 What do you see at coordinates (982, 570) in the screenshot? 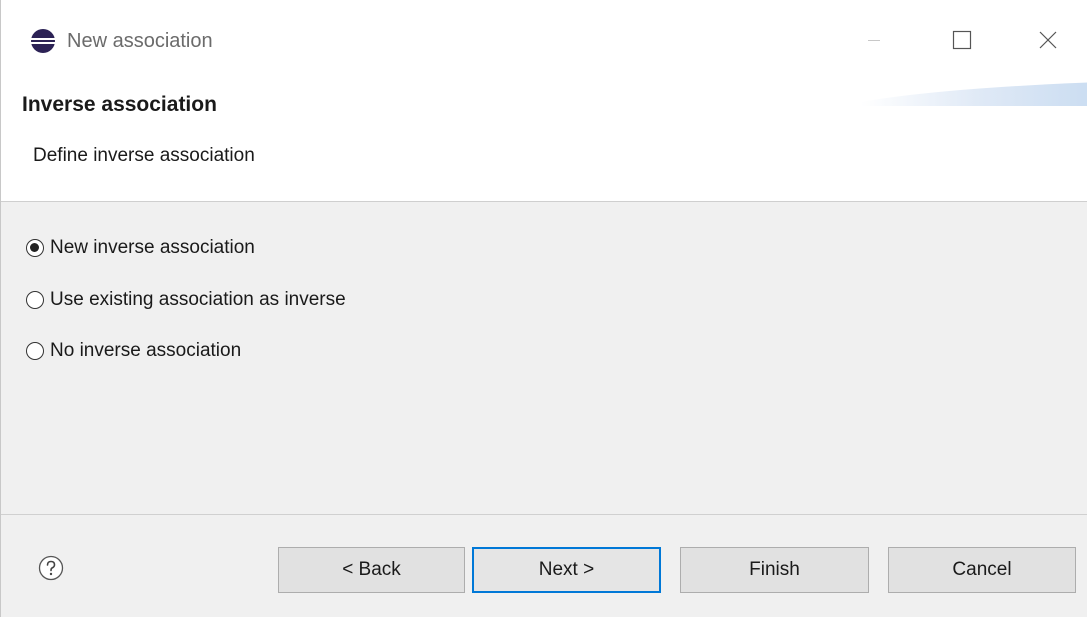
I see `cancel-button: Cancel` at bounding box center [982, 570].